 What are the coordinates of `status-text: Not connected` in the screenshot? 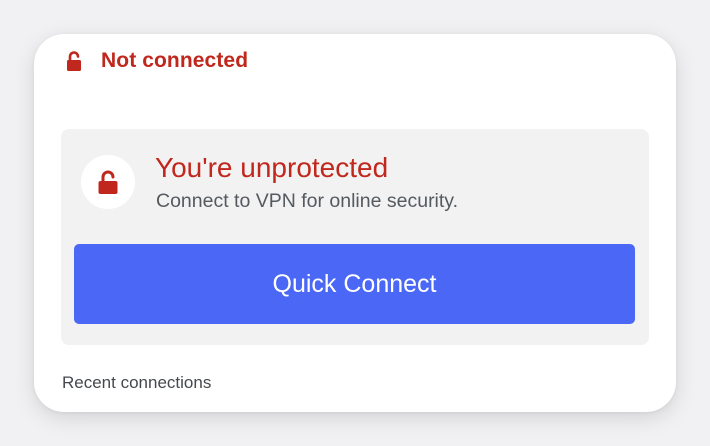 It's located at (175, 60).